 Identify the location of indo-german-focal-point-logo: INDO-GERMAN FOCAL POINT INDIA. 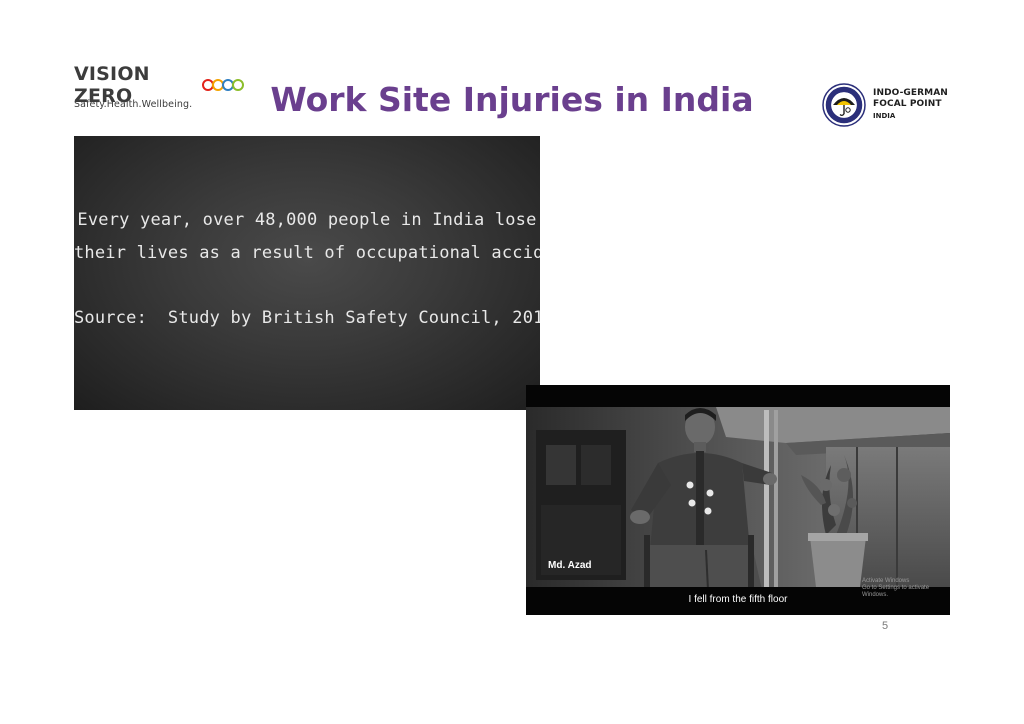
(892, 105).